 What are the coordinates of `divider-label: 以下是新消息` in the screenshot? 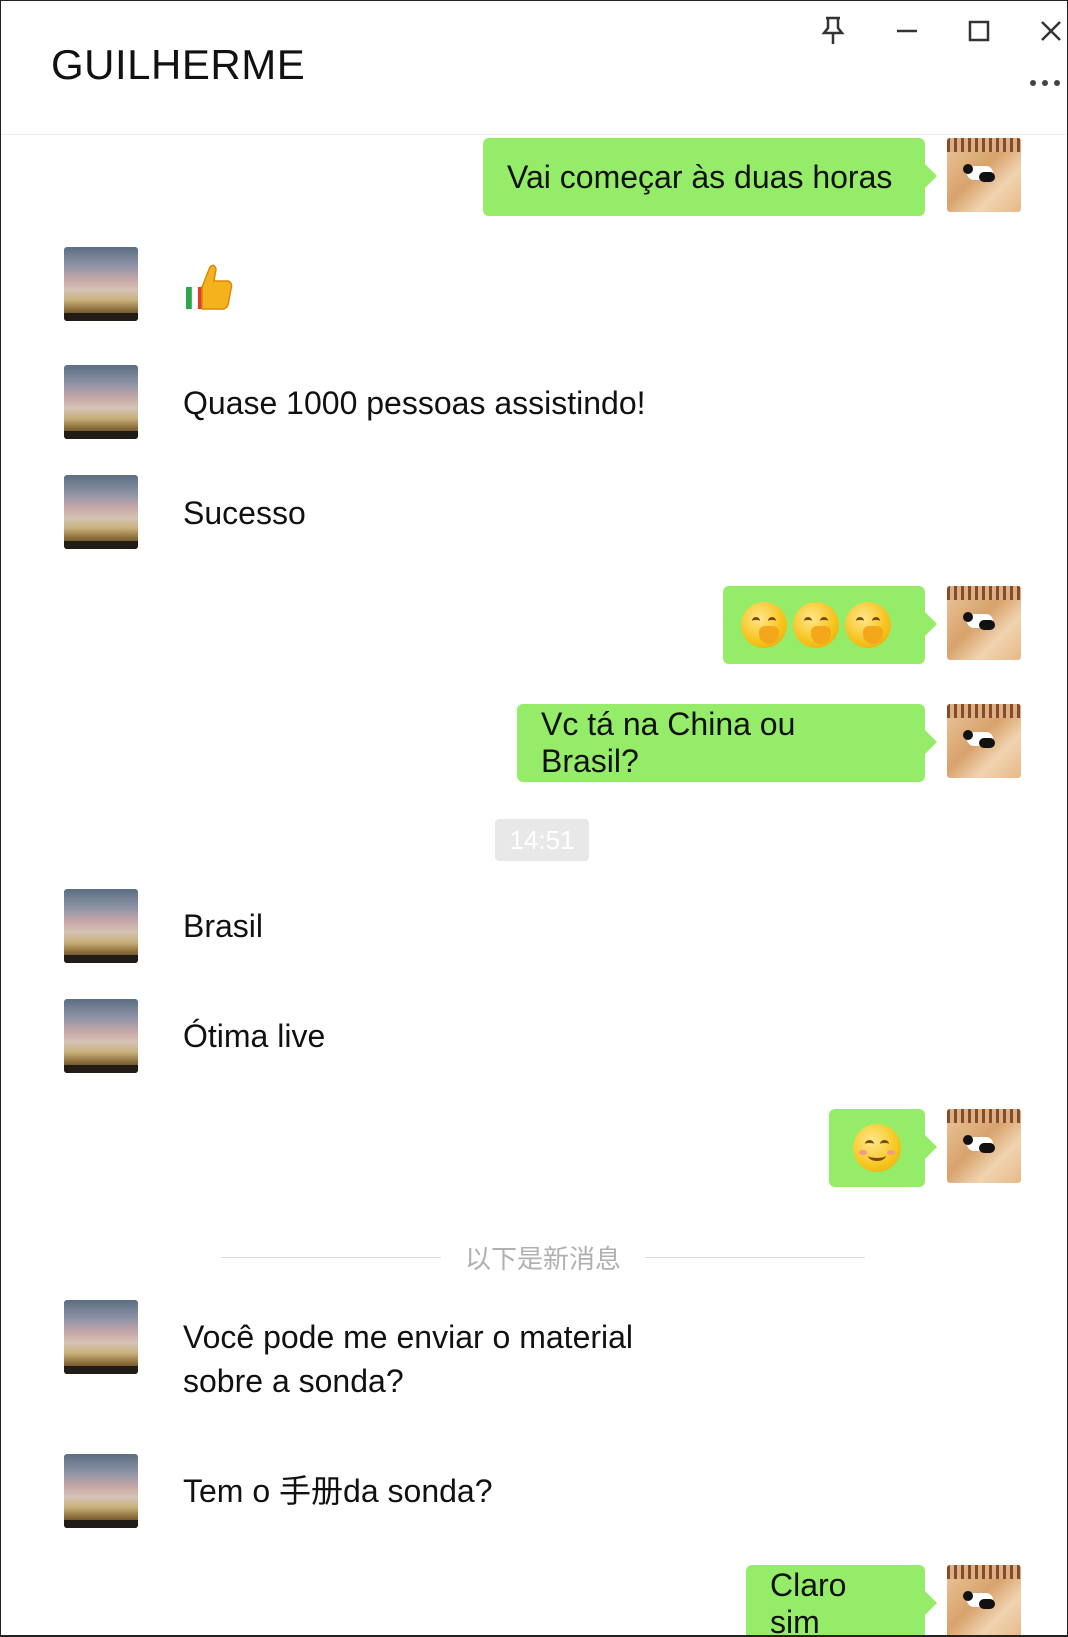 It's located at (542, 1259).